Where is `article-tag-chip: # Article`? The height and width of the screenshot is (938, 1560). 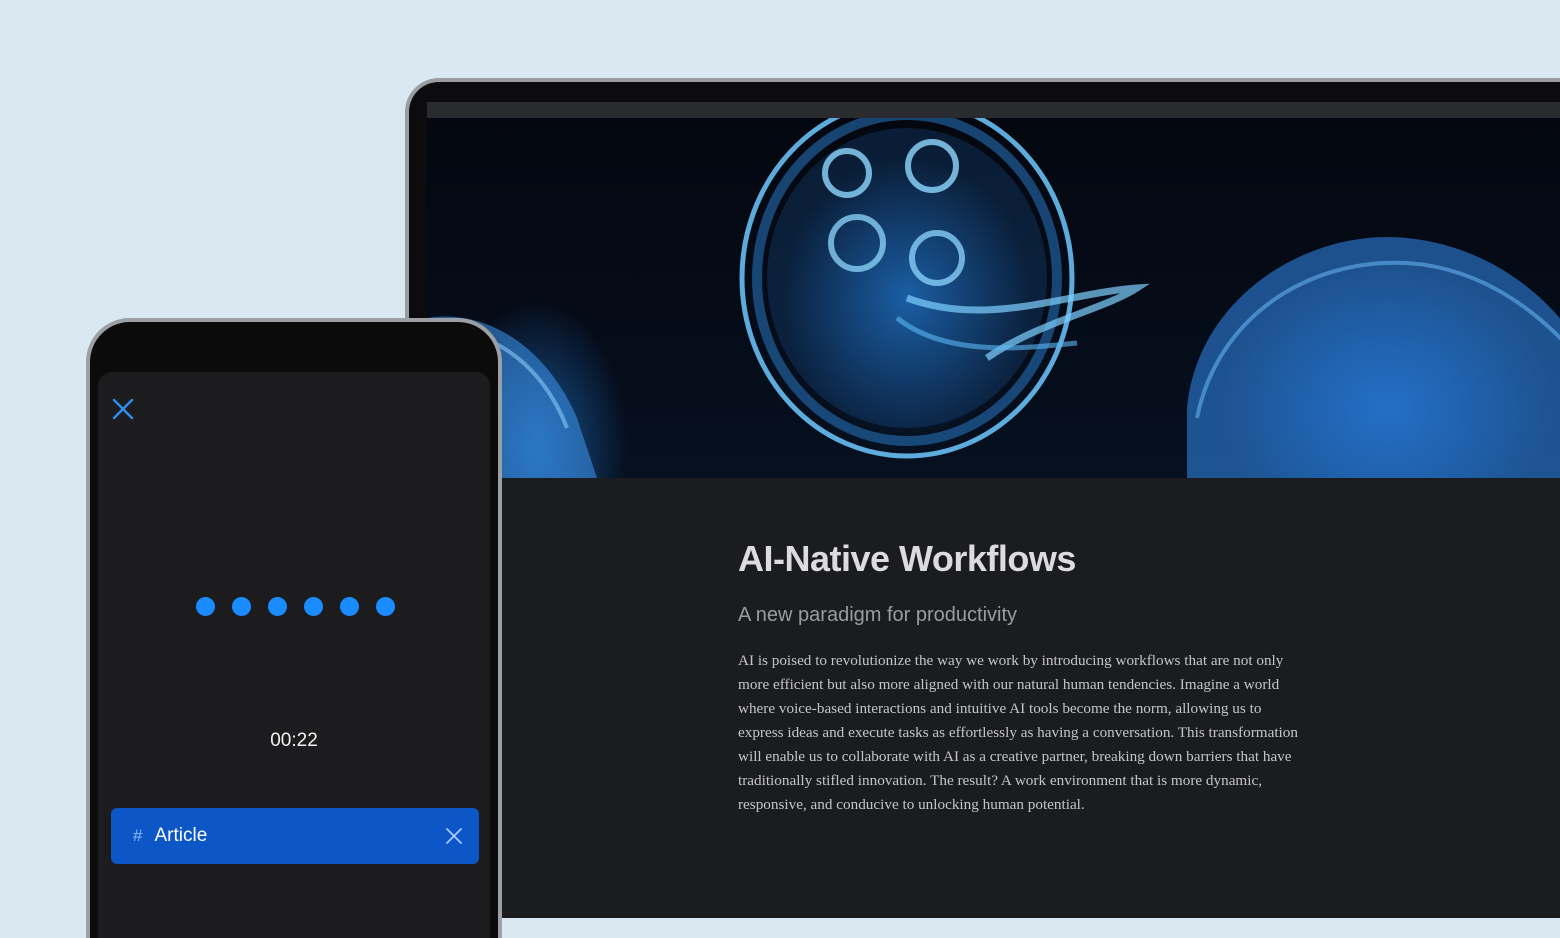
article-tag-chip: # Article is located at coordinates (295, 836).